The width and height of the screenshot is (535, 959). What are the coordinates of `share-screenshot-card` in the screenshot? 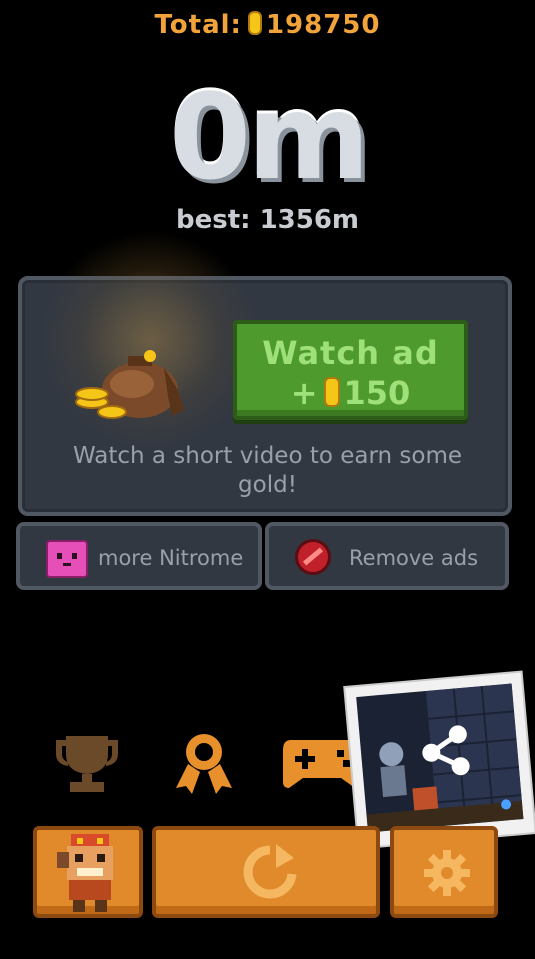 It's located at (440, 760).